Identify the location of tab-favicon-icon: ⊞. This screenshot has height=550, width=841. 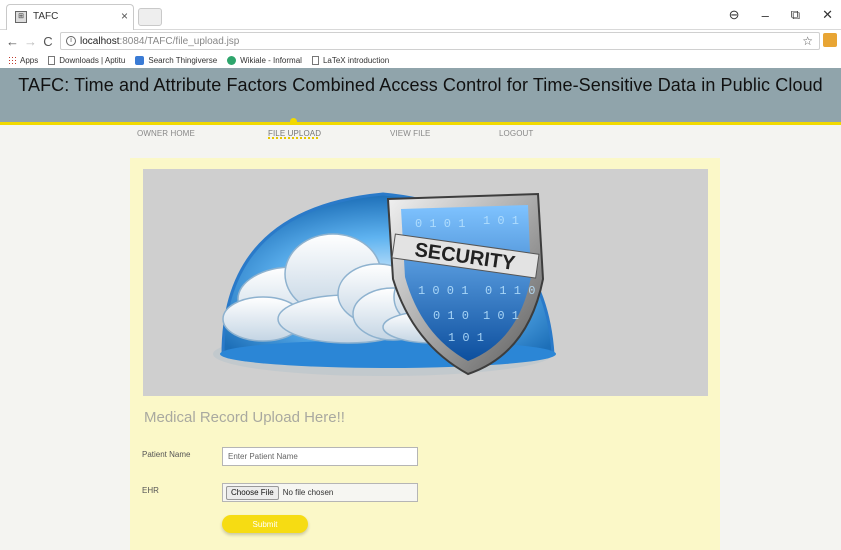
(21, 17).